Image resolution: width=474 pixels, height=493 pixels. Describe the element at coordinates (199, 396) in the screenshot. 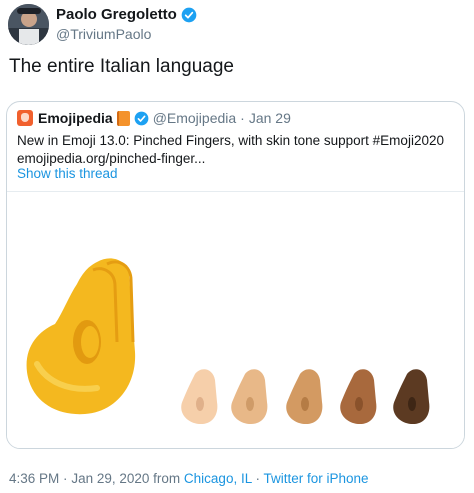

I see `skin-tone-1-icon` at that location.